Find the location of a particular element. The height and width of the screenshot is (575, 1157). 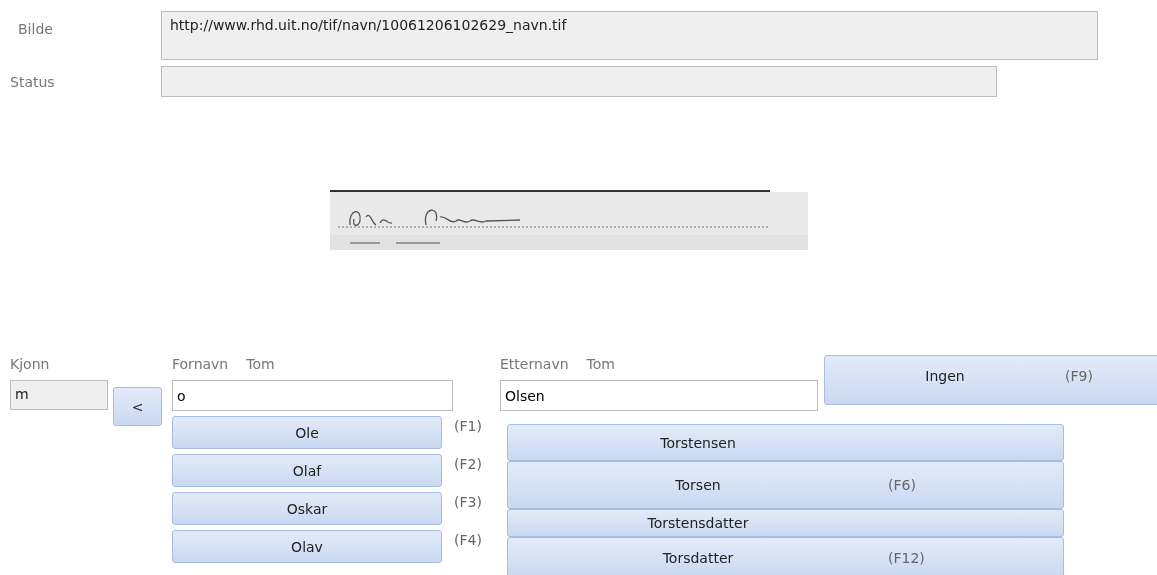

url-field: http://www.rhd.uit.no/tif/navn/10061206102629_navn.tif is located at coordinates (629, 35).